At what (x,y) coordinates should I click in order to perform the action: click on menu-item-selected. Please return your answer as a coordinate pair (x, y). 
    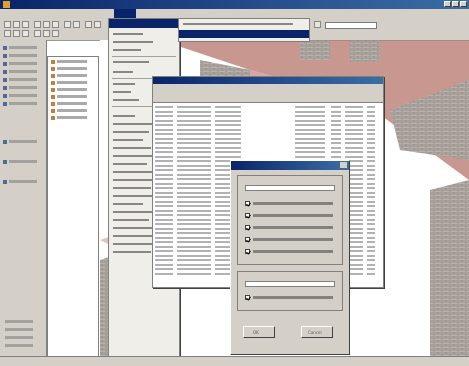
    Looking at the image, I should click on (144, 23).